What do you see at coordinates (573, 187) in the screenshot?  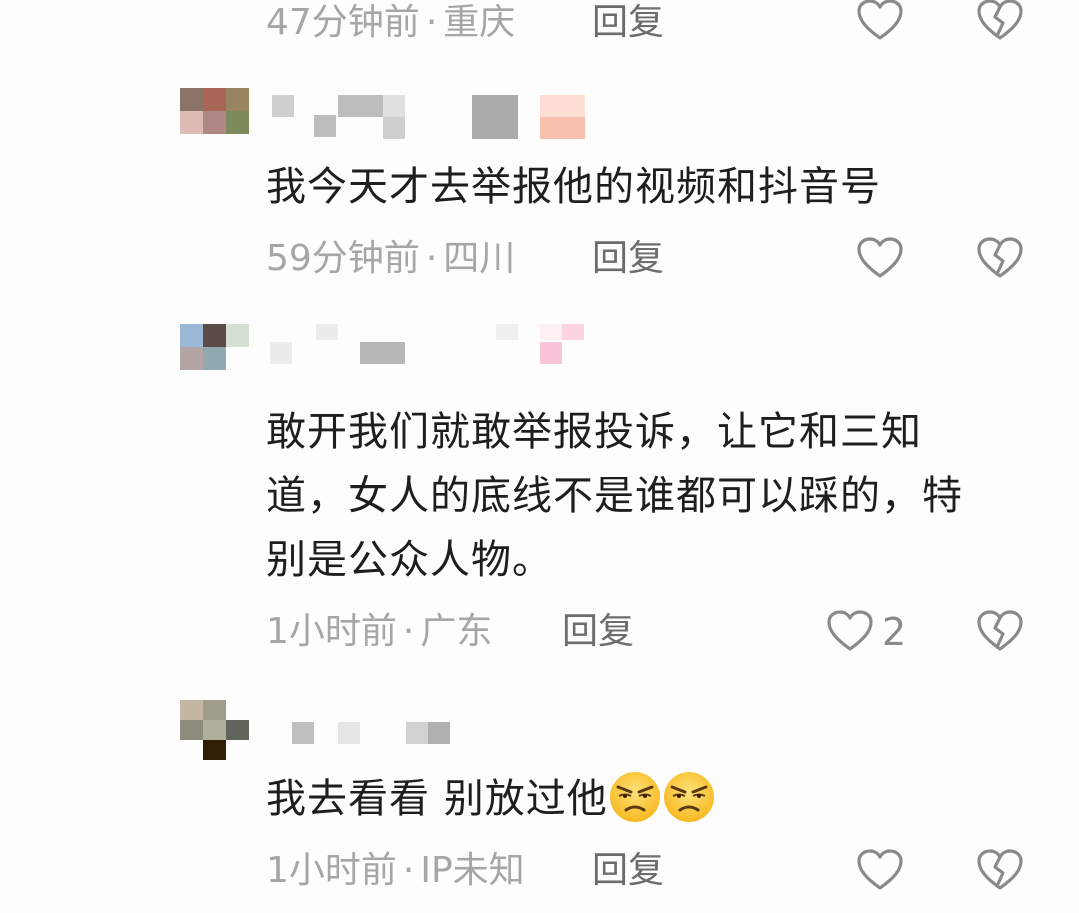 I see `comment-text: 我今天才去举报他的视频和抖音号` at bounding box center [573, 187].